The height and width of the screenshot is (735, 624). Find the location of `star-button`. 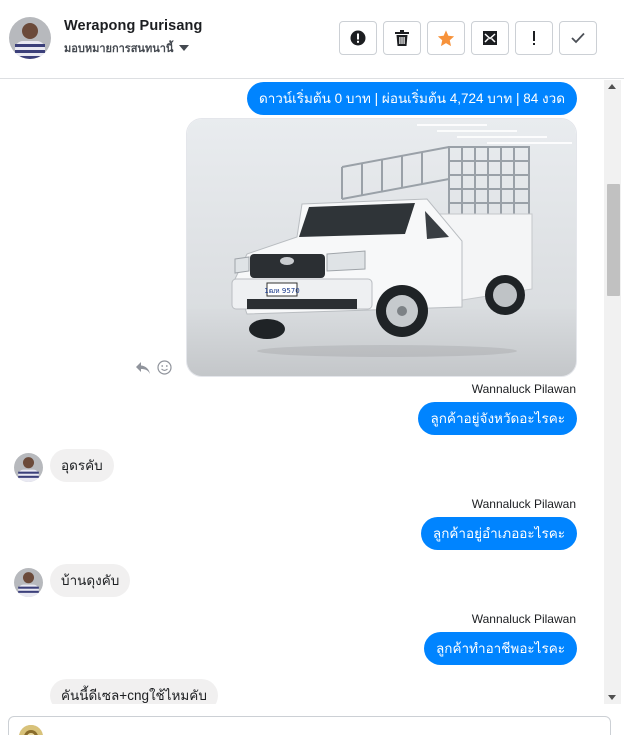

star-button is located at coordinates (446, 38).